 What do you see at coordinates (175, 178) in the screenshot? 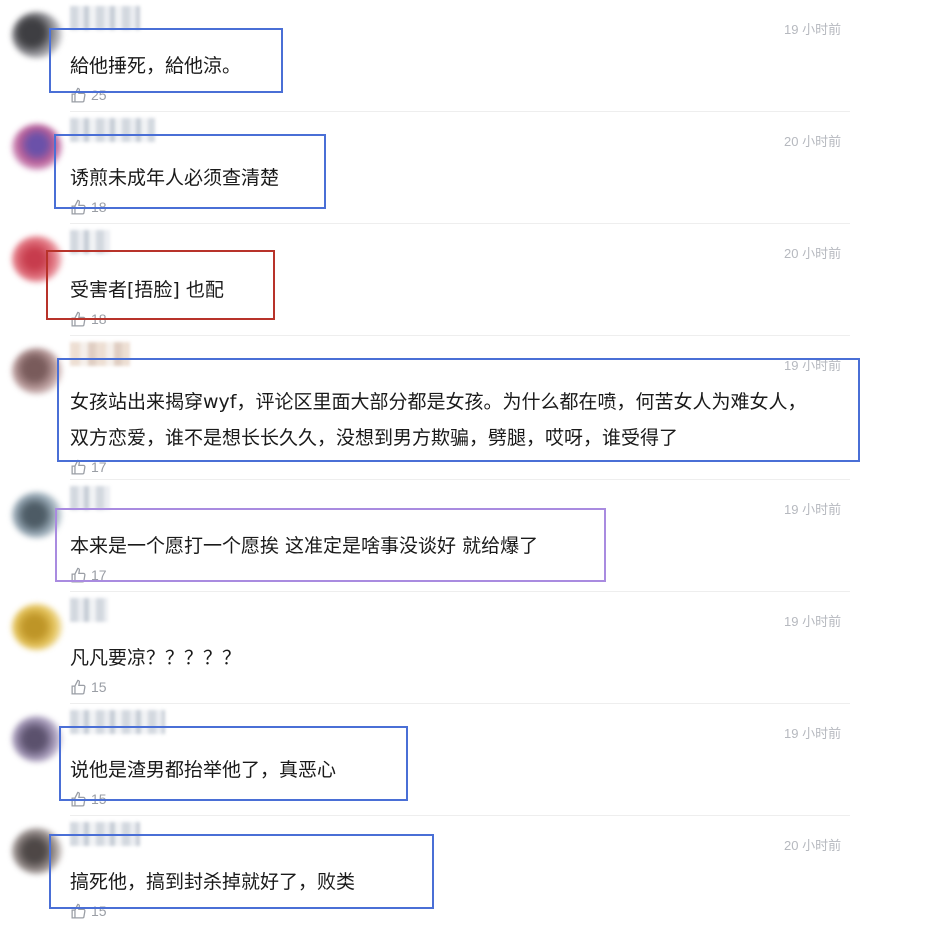
I see `comment-text: 诱煎未成年人必须查清楚` at bounding box center [175, 178].